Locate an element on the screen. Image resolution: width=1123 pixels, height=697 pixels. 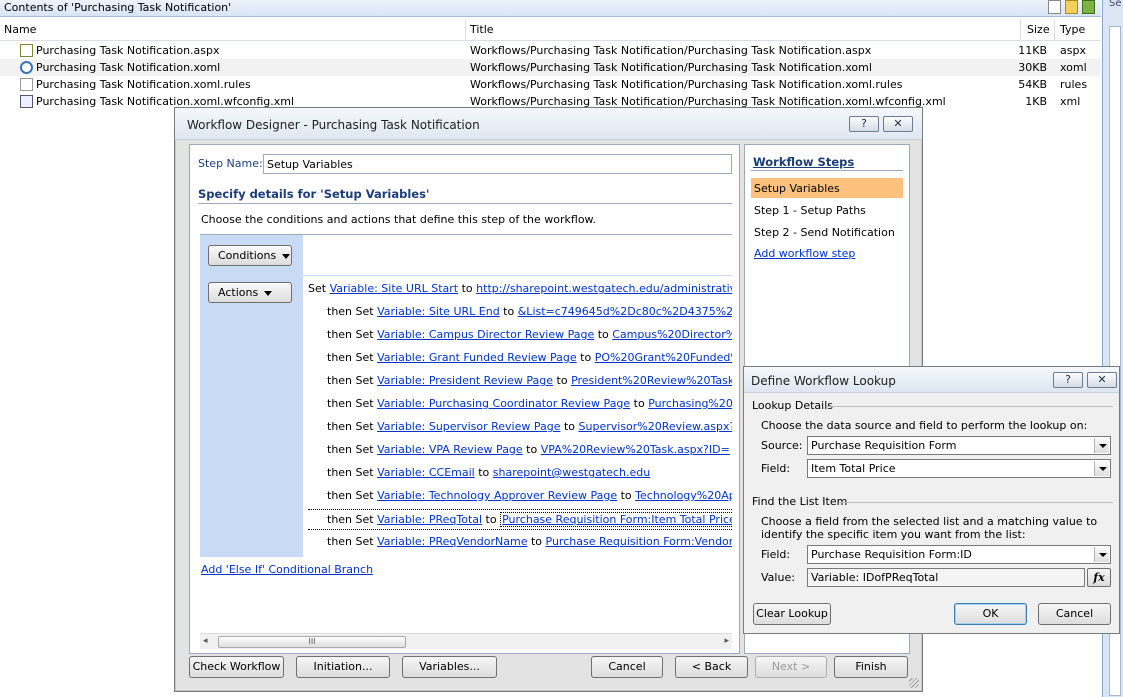
value-link: sharepoint@westgatech.edu is located at coordinates (571, 472).